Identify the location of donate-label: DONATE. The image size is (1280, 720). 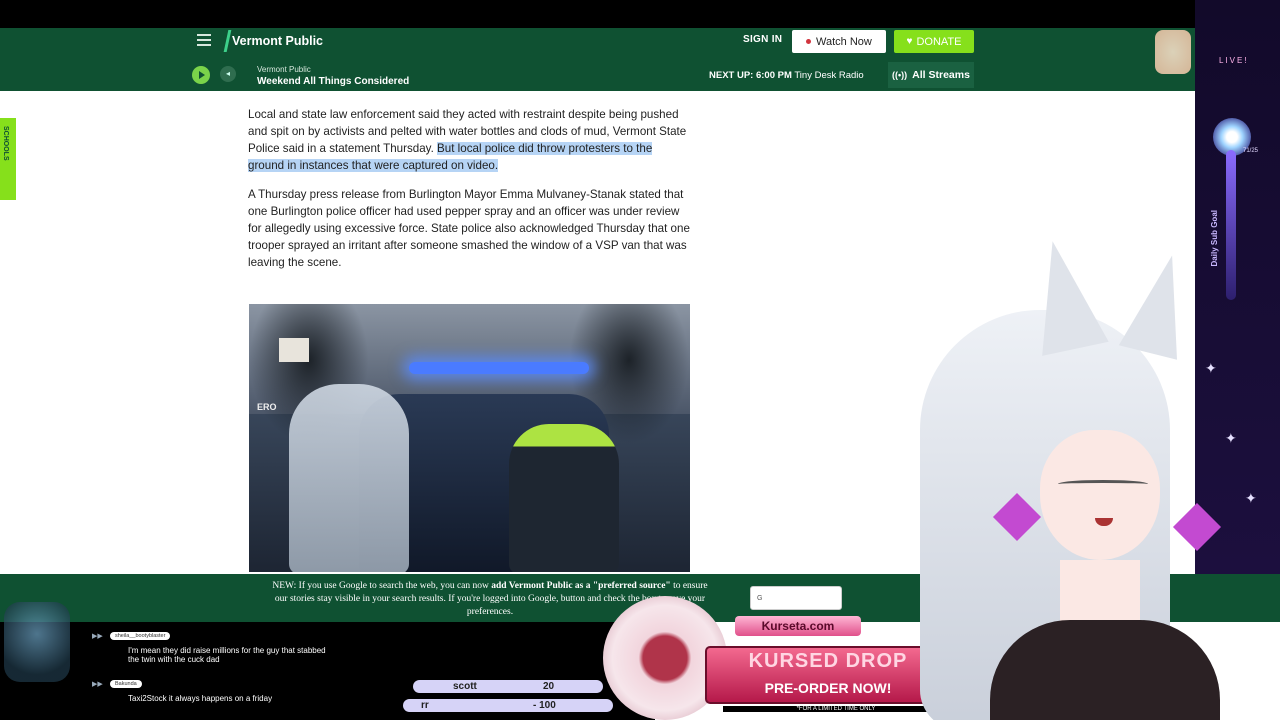
(939, 41).